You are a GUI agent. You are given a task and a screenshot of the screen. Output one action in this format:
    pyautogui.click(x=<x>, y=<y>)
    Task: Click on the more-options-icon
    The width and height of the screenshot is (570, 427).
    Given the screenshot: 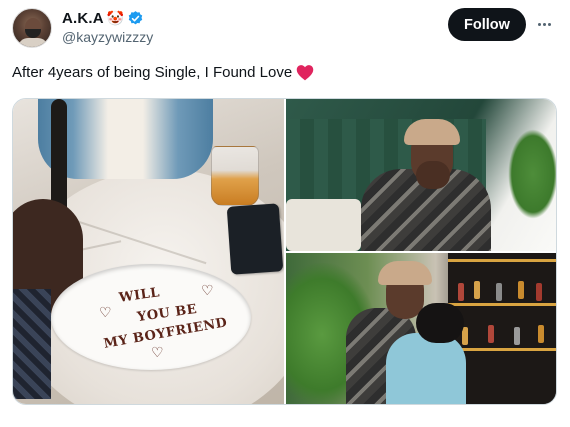 What is the action you would take?
    pyautogui.click(x=544, y=24)
    